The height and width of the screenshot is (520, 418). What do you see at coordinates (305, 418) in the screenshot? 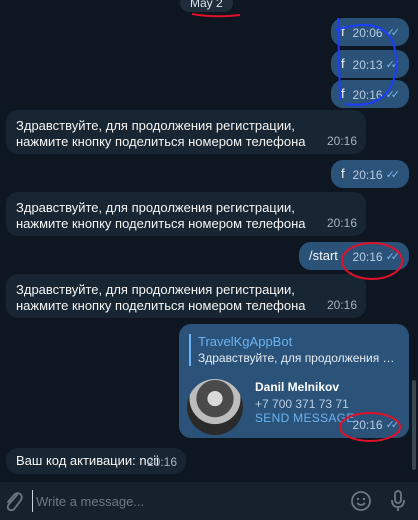
I see `send-message-button: SEND MESSAGE` at bounding box center [305, 418].